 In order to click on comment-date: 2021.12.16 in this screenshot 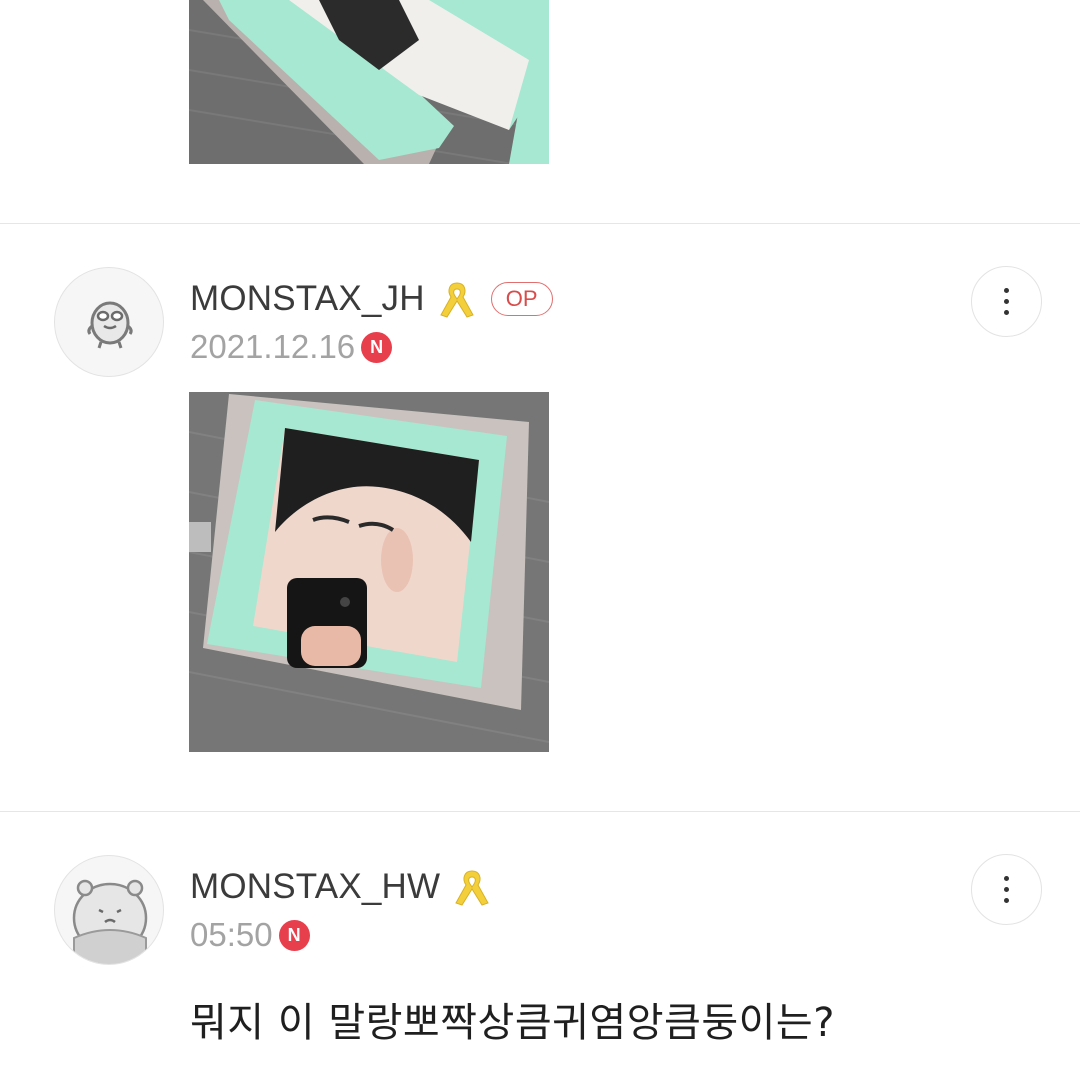, I will do `click(273, 346)`.